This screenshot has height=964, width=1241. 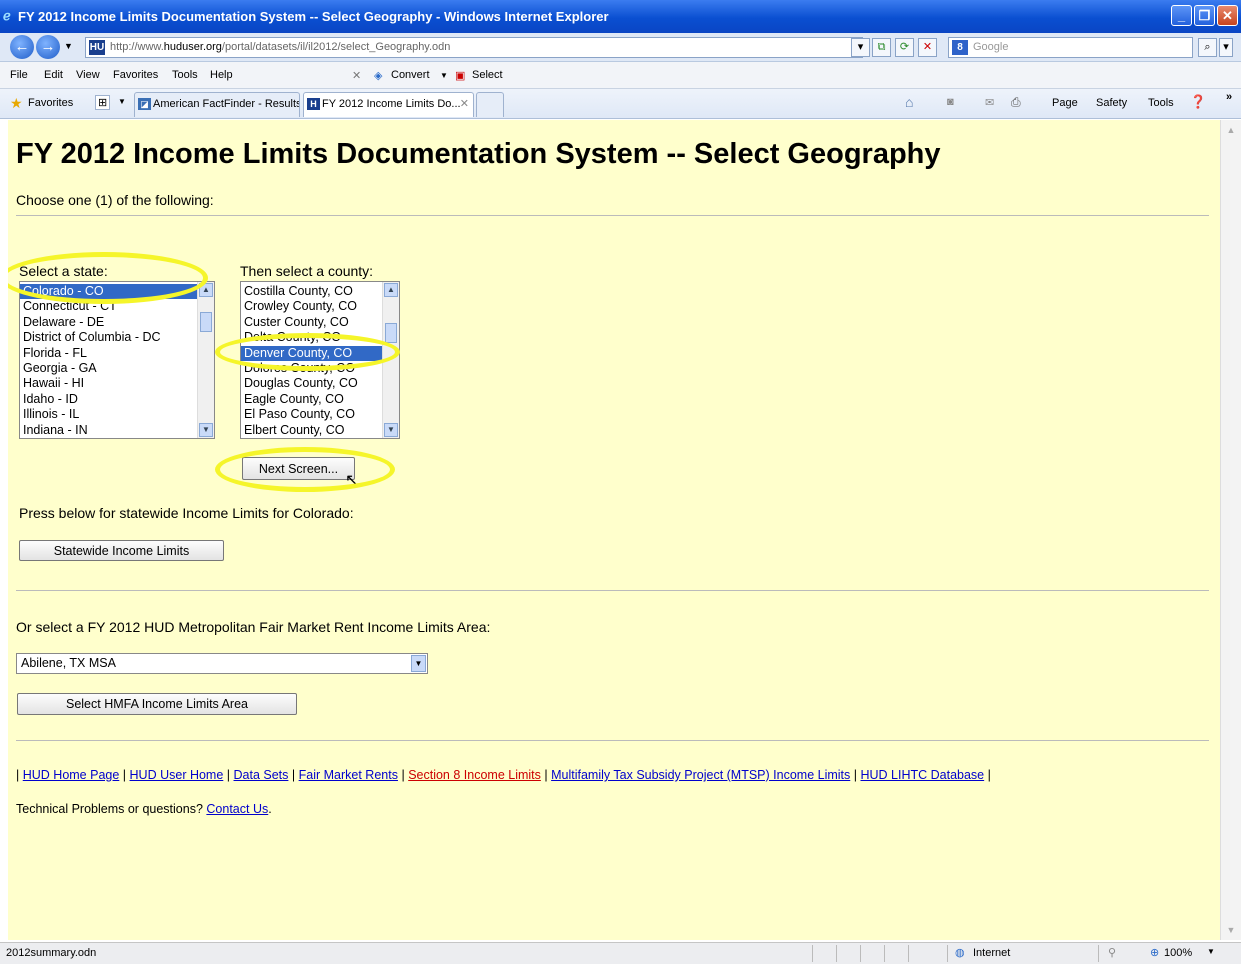 I want to click on select-hmfa-button: Select HMFA Income Limits Area, so click(x=157, y=704).